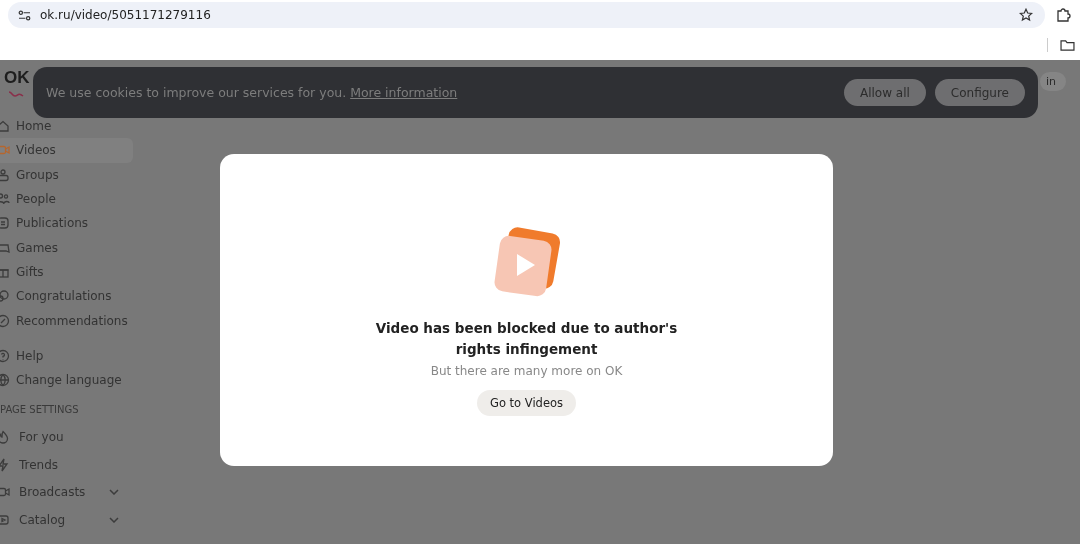  I want to click on document-icon, so click(5, 223).